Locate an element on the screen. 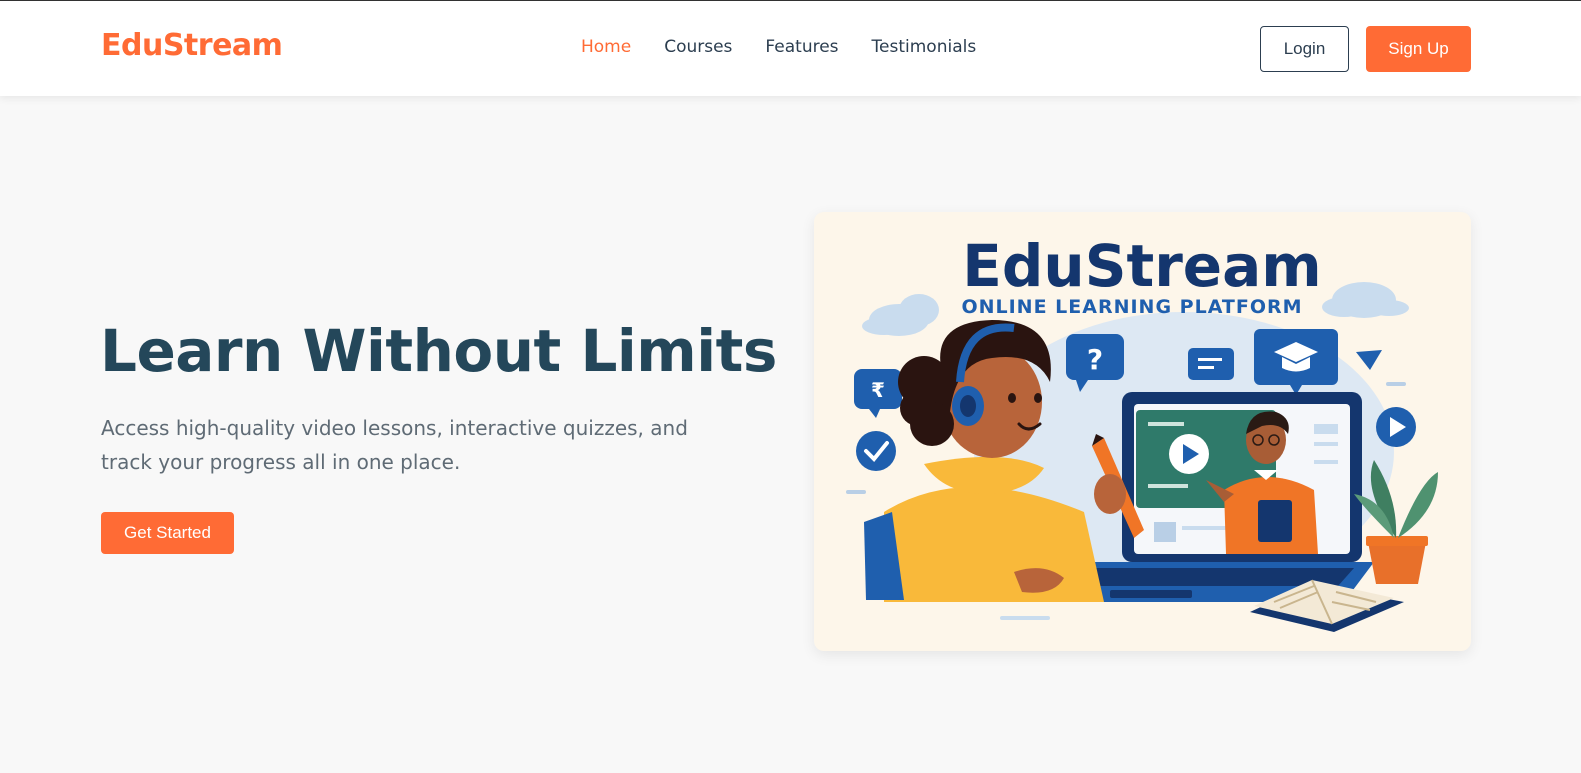 This screenshot has width=1581, height=773. main-nav: Home Courses Features Testimonials is located at coordinates (778, 47).